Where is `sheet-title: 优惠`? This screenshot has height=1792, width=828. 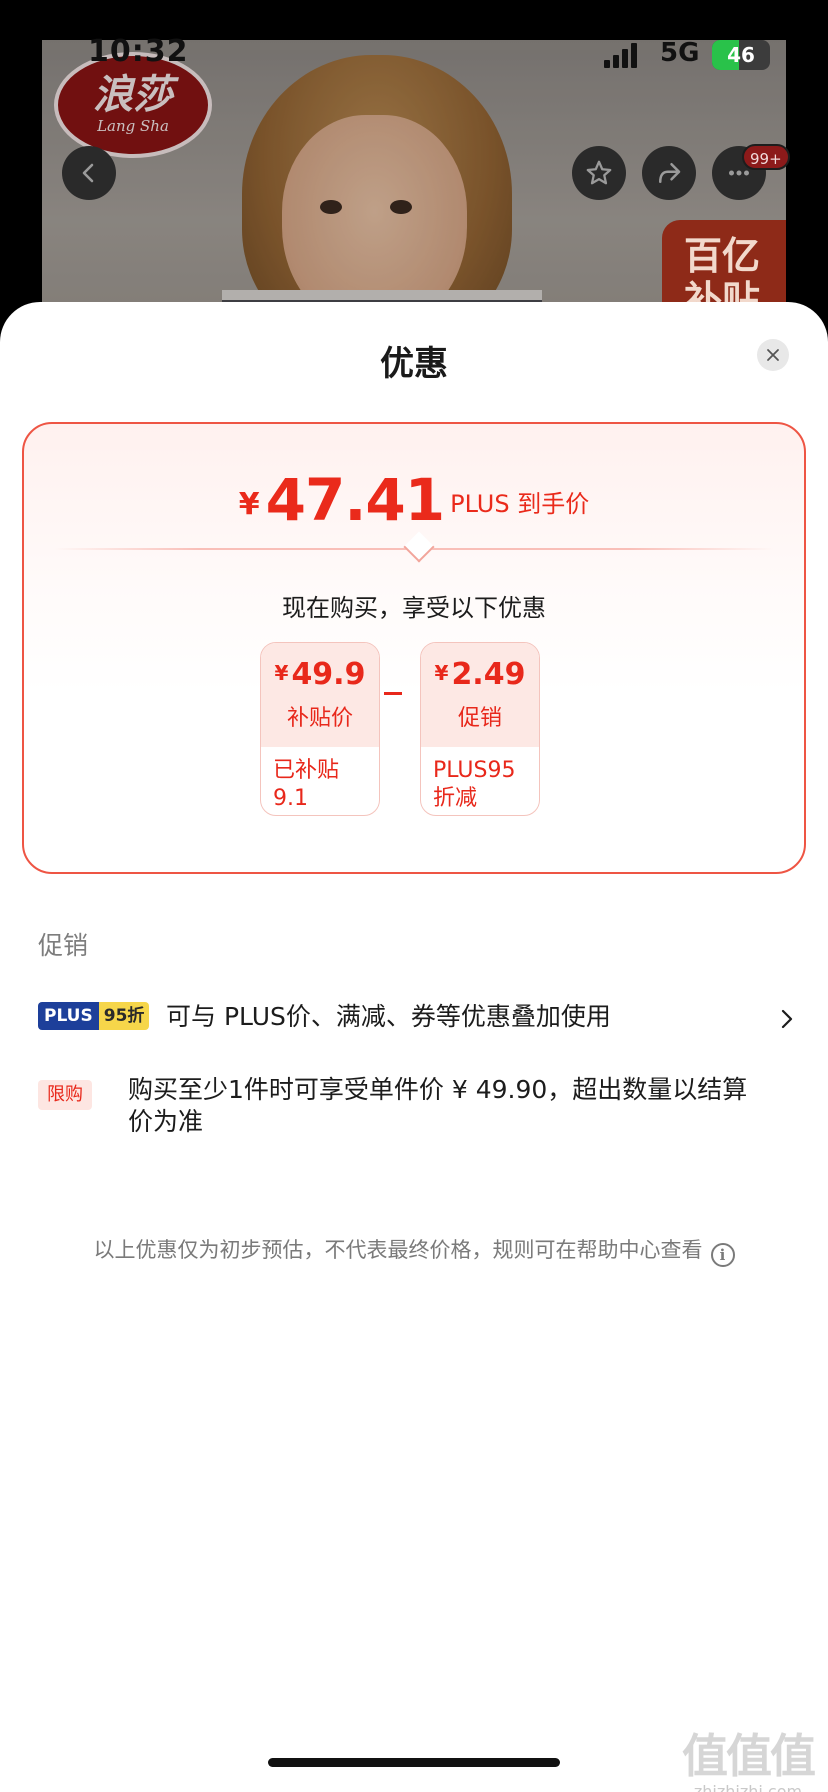 sheet-title: 优惠 is located at coordinates (414, 364).